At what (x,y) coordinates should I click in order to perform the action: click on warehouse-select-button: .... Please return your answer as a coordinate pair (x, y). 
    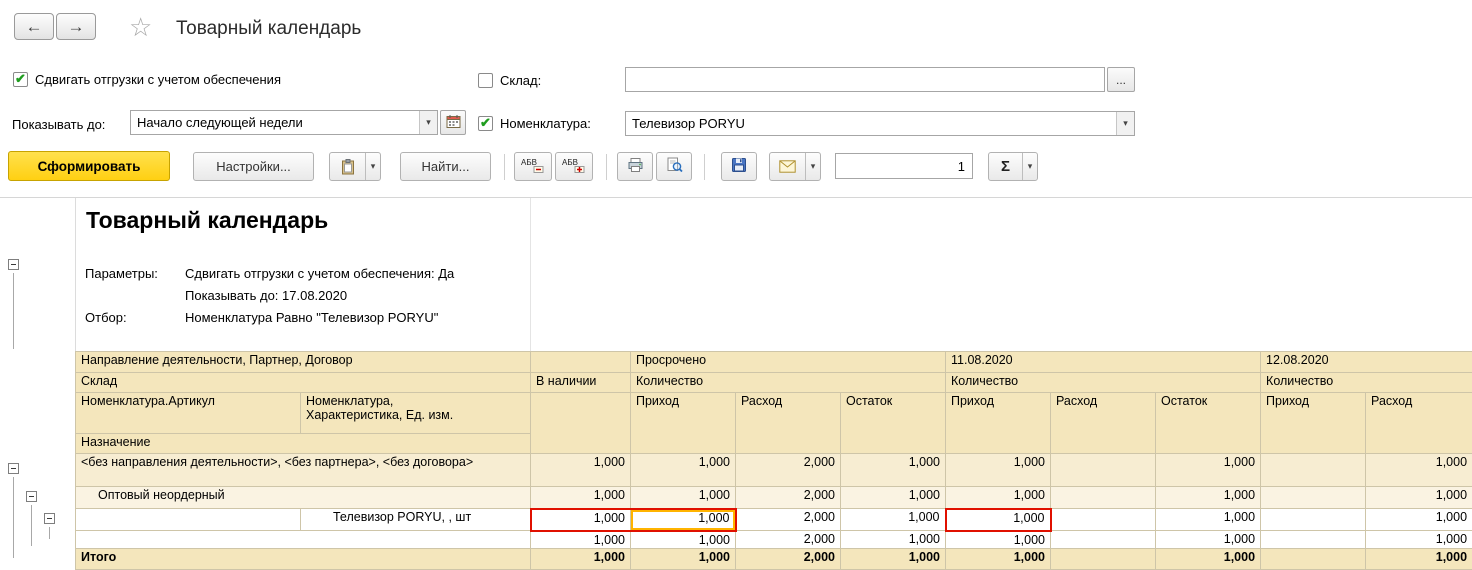
    Looking at the image, I should click on (1121, 79).